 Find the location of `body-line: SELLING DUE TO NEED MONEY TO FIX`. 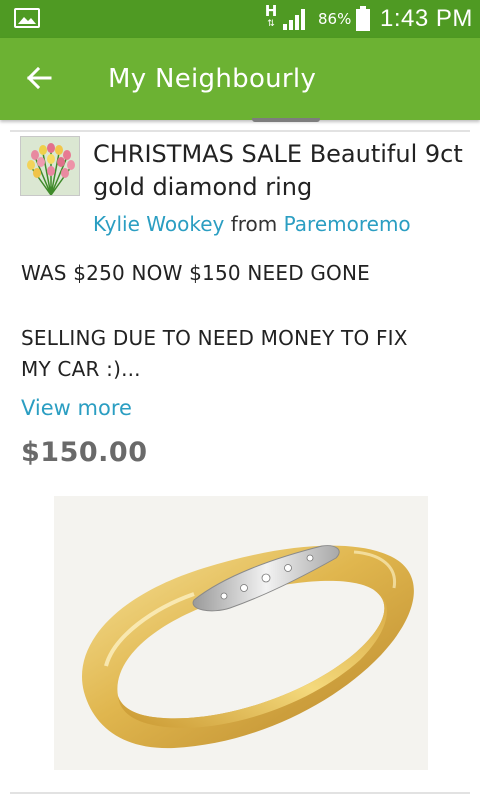

body-line: SELLING DUE TO NEED MONEY TO FIX is located at coordinates (214, 338).